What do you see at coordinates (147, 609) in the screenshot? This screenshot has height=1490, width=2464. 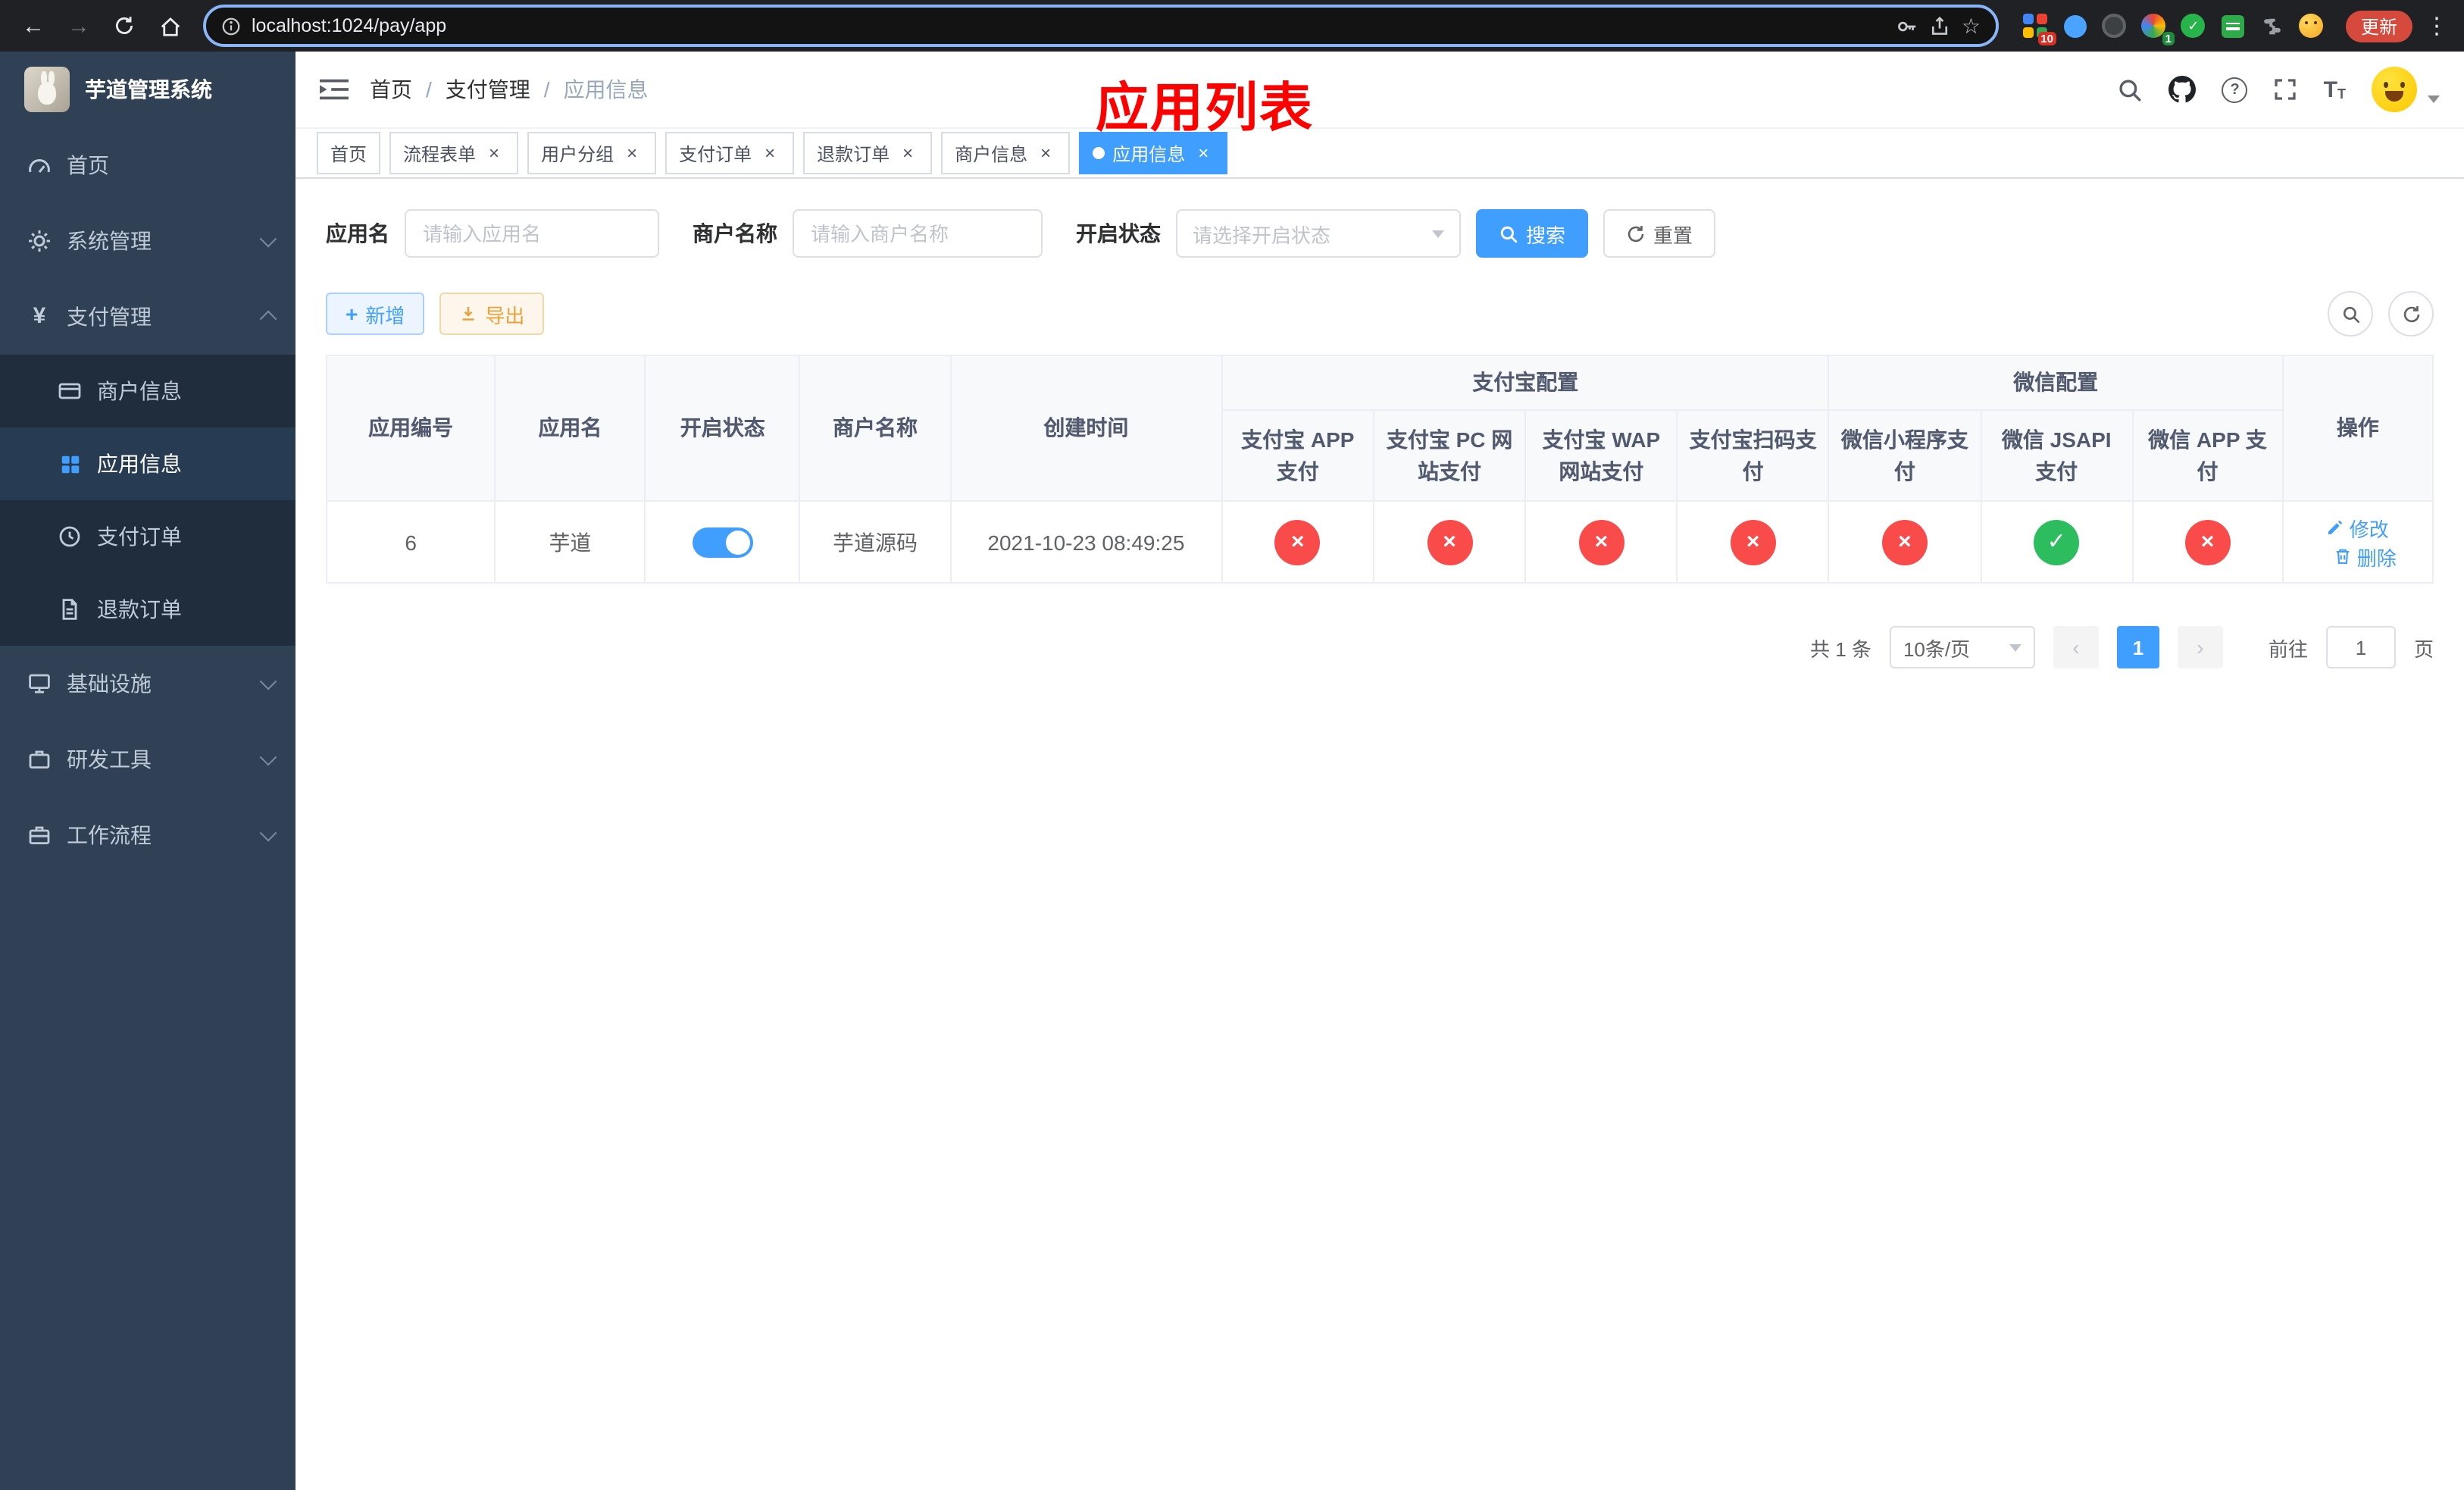 I see `sidebar-subitem-refund-order: 退款订单` at bounding box center [147, 609].